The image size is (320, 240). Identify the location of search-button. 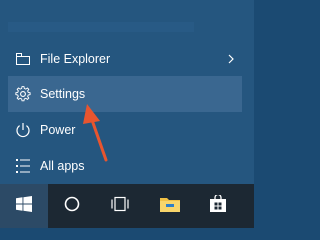
(72, 206).